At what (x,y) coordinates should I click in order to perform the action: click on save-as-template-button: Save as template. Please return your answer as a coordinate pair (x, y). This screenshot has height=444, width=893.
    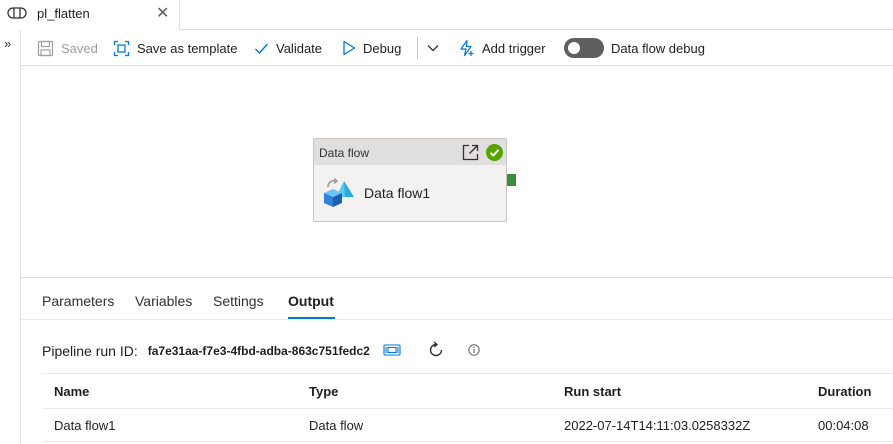
    Looking at the image, I should click on (175, 48).